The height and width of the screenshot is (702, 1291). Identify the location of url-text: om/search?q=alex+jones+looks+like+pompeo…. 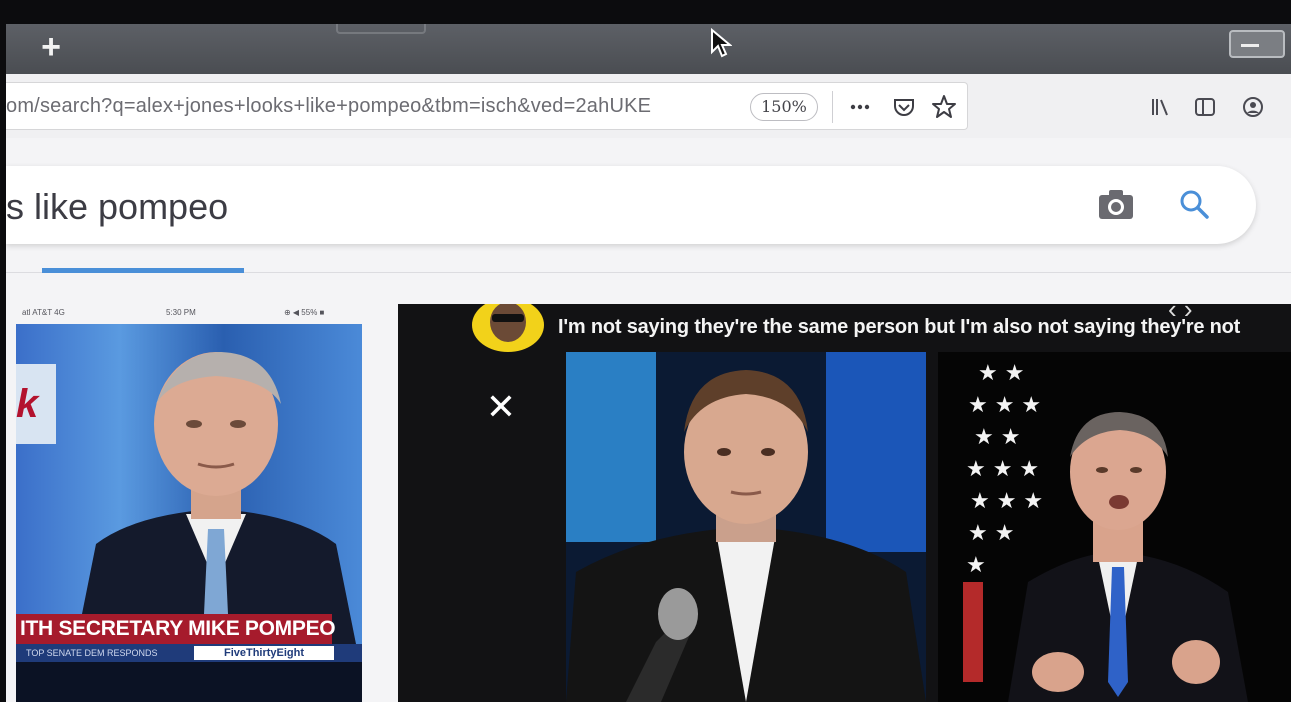
(356, 106).